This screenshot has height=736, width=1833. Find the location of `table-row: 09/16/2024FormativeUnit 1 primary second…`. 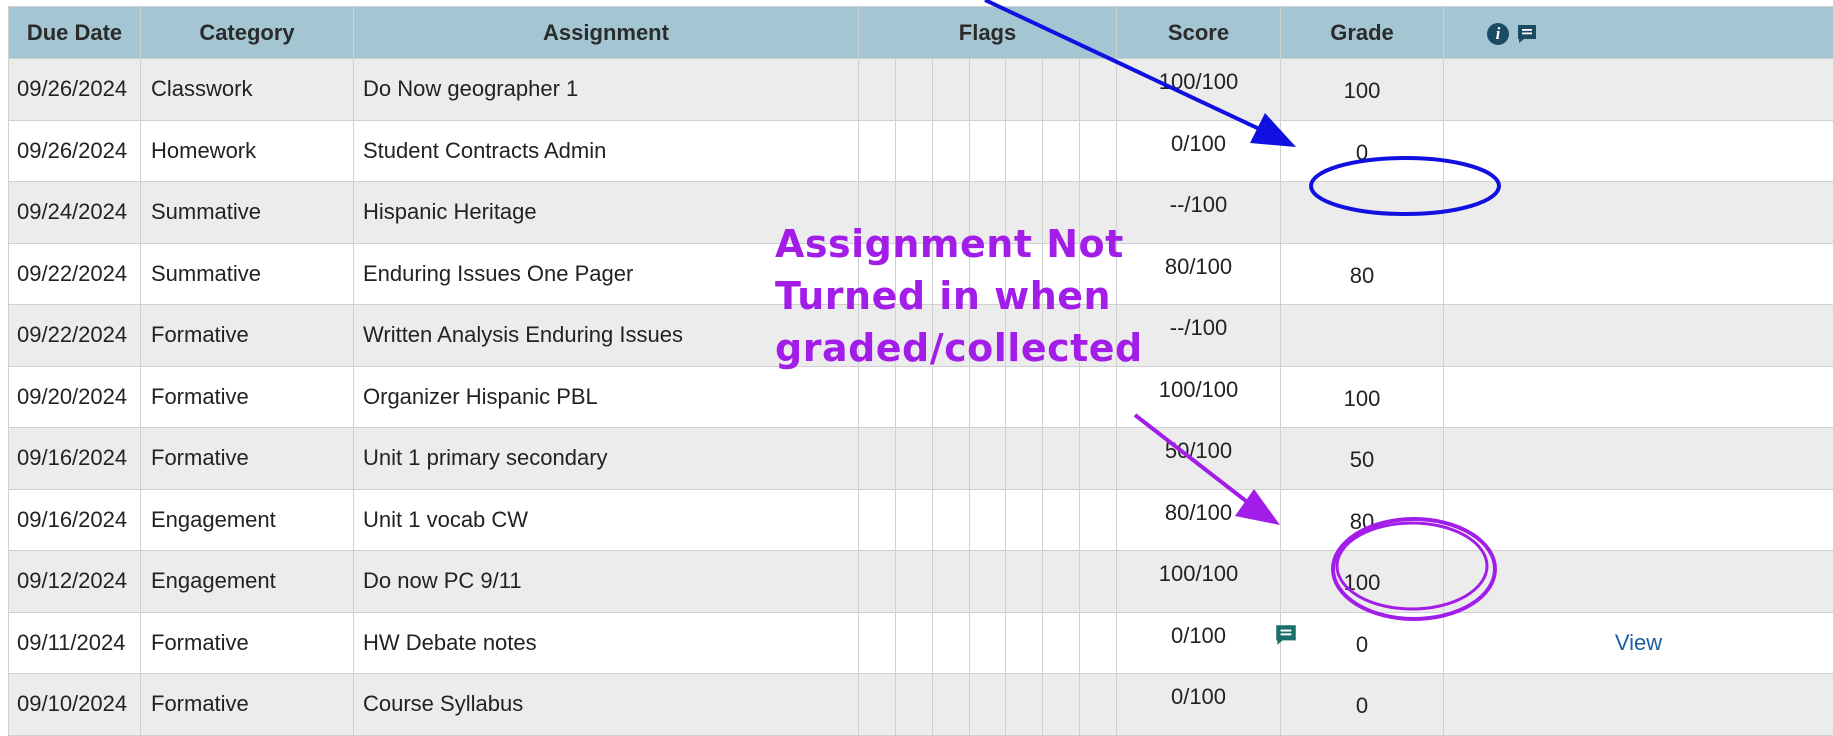

table-row: 09/16/2024FormativeUnit 1 primary second… is located at coordinates (921, 459).